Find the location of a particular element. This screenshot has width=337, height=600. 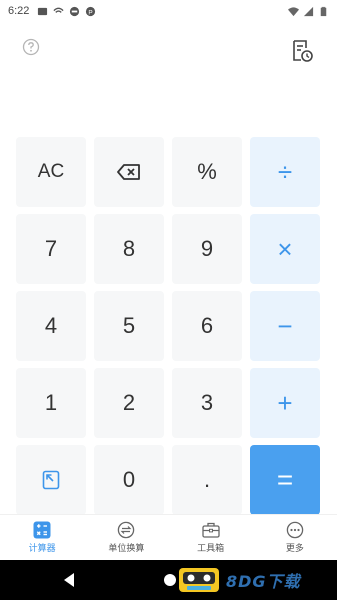

more-icon is located at coordinates (295, 530).